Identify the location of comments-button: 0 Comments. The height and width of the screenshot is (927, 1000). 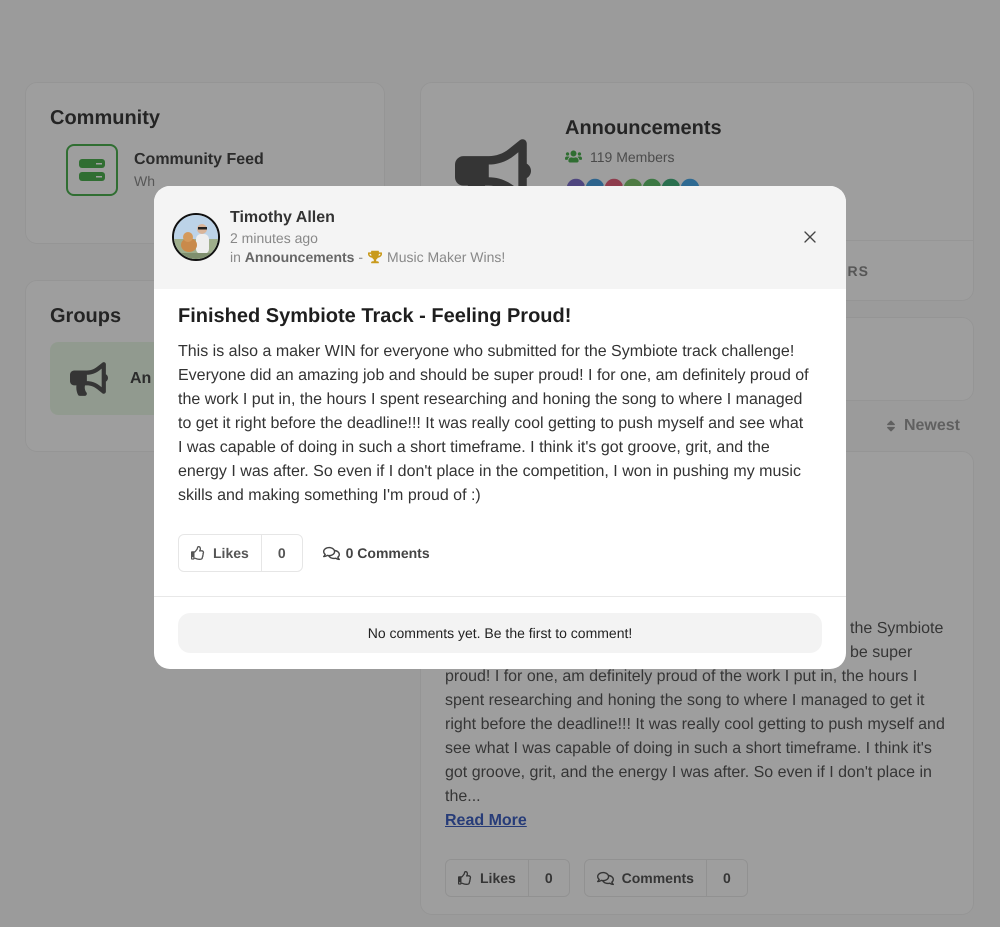
(376, 553).